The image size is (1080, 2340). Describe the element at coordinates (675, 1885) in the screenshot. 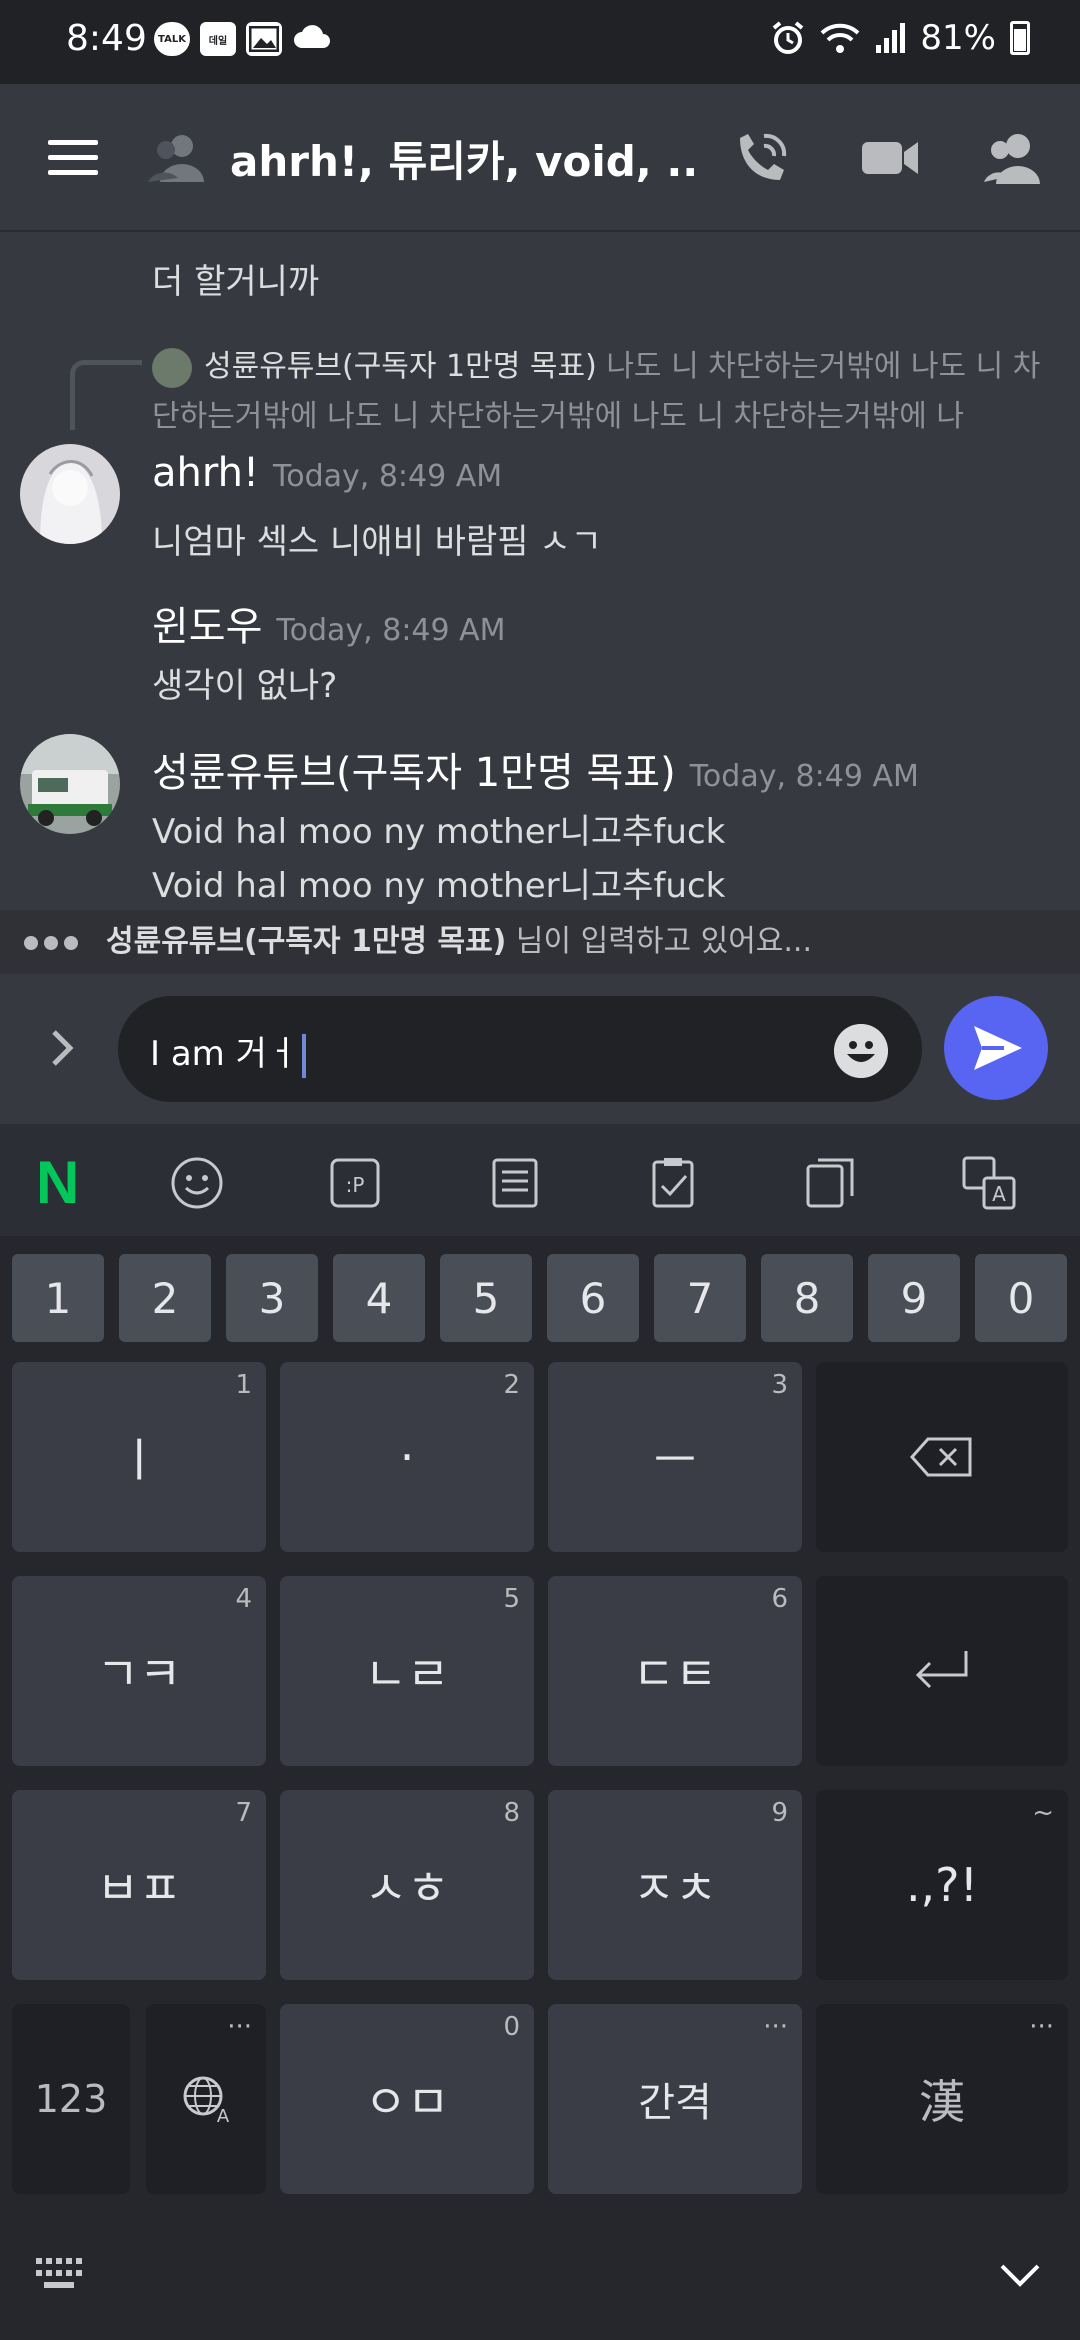

I see `key-jieut: ㅈㅊ 9` at that location.